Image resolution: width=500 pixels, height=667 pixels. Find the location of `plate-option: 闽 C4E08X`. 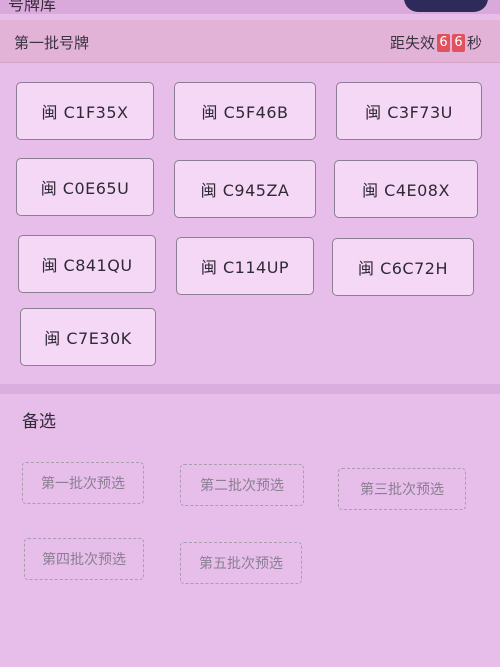

plate-option: 闽 C4E08X is located at coordinates (406, 189).